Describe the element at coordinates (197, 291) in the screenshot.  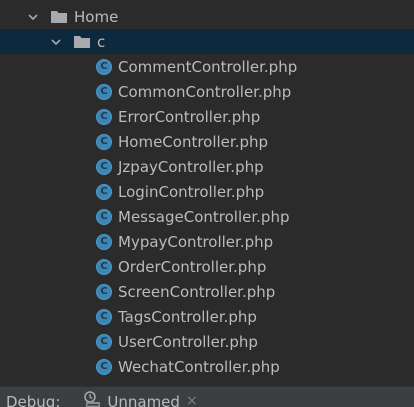
I see `file-item-label: ScreenController.php` at that location.